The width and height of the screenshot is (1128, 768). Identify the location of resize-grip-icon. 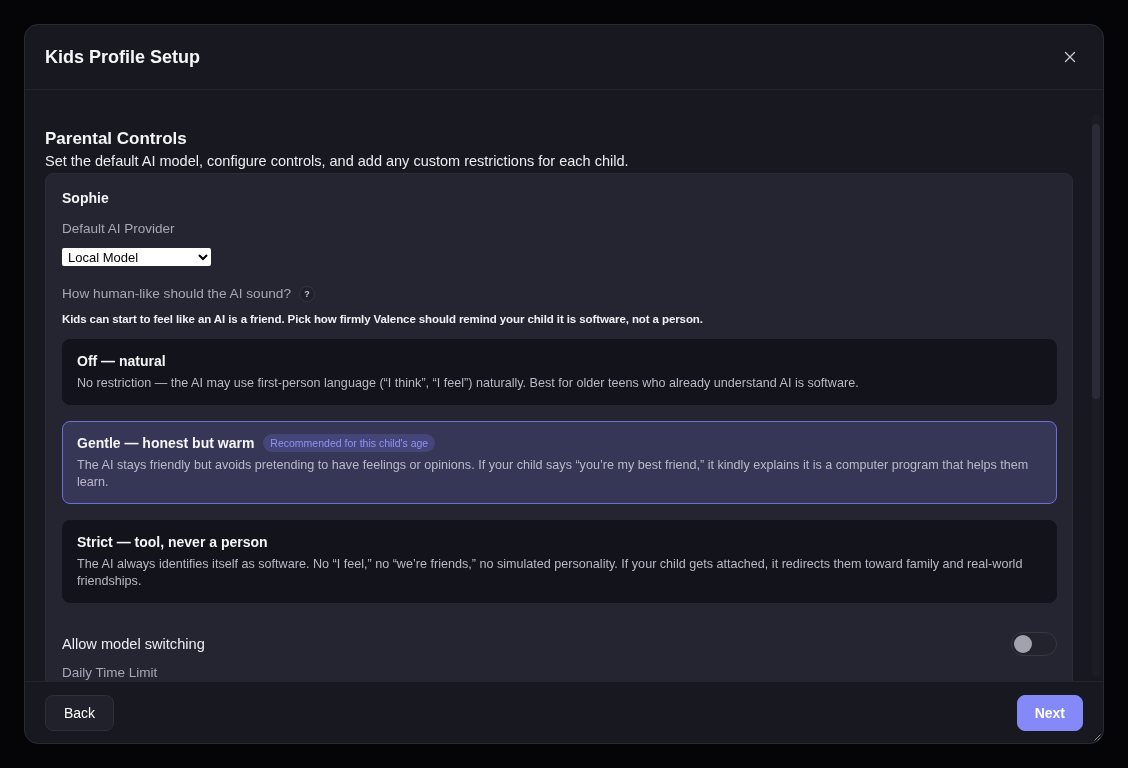
(1097, 737).